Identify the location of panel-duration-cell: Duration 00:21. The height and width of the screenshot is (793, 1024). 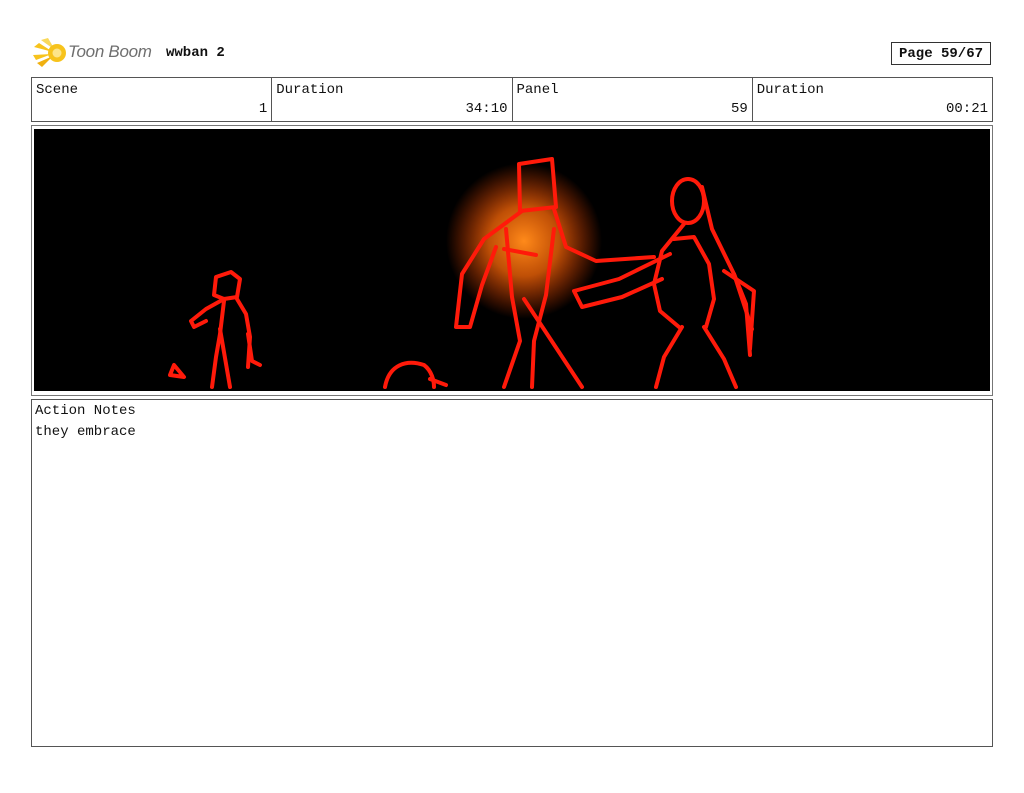
(872, 99).